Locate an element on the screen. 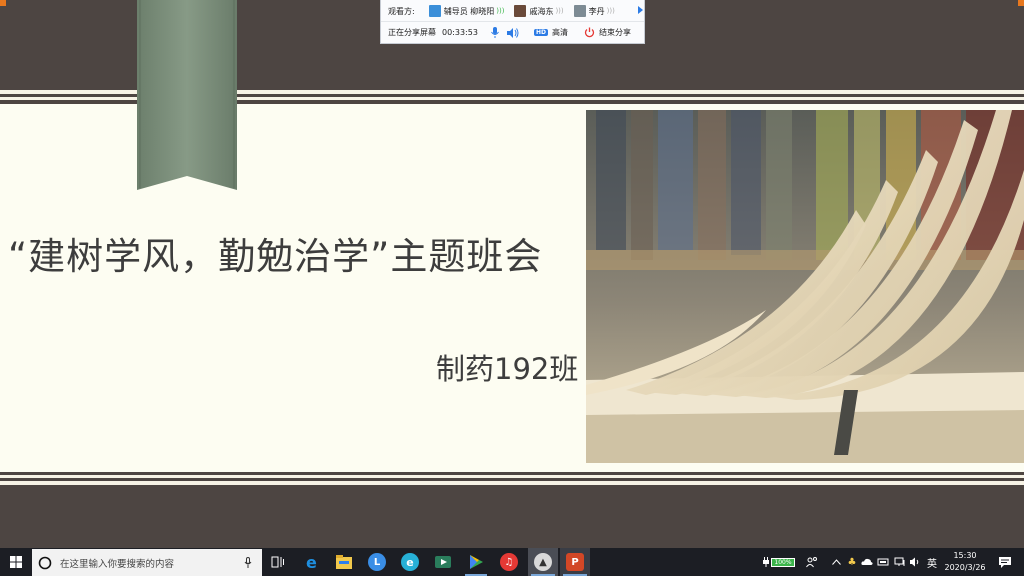 Image resolution: width=1024 pixels, height=576 pixels. viewer-item: 李丹 ))) is located at coordinates (594, 11).